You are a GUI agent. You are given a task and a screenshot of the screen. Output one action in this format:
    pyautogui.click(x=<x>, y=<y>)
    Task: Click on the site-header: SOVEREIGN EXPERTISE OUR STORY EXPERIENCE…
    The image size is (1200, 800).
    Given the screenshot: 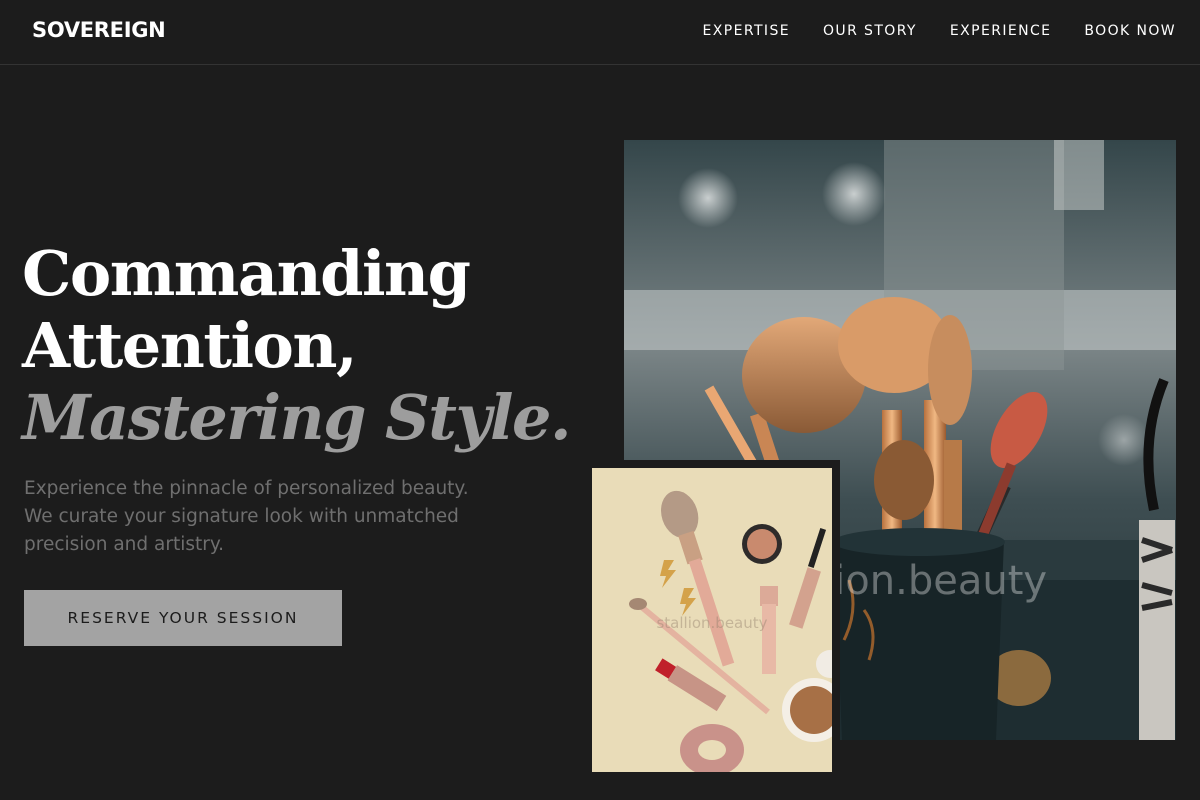 What is the action you would take?
    pyautogui.click(x=600, y=32)
    